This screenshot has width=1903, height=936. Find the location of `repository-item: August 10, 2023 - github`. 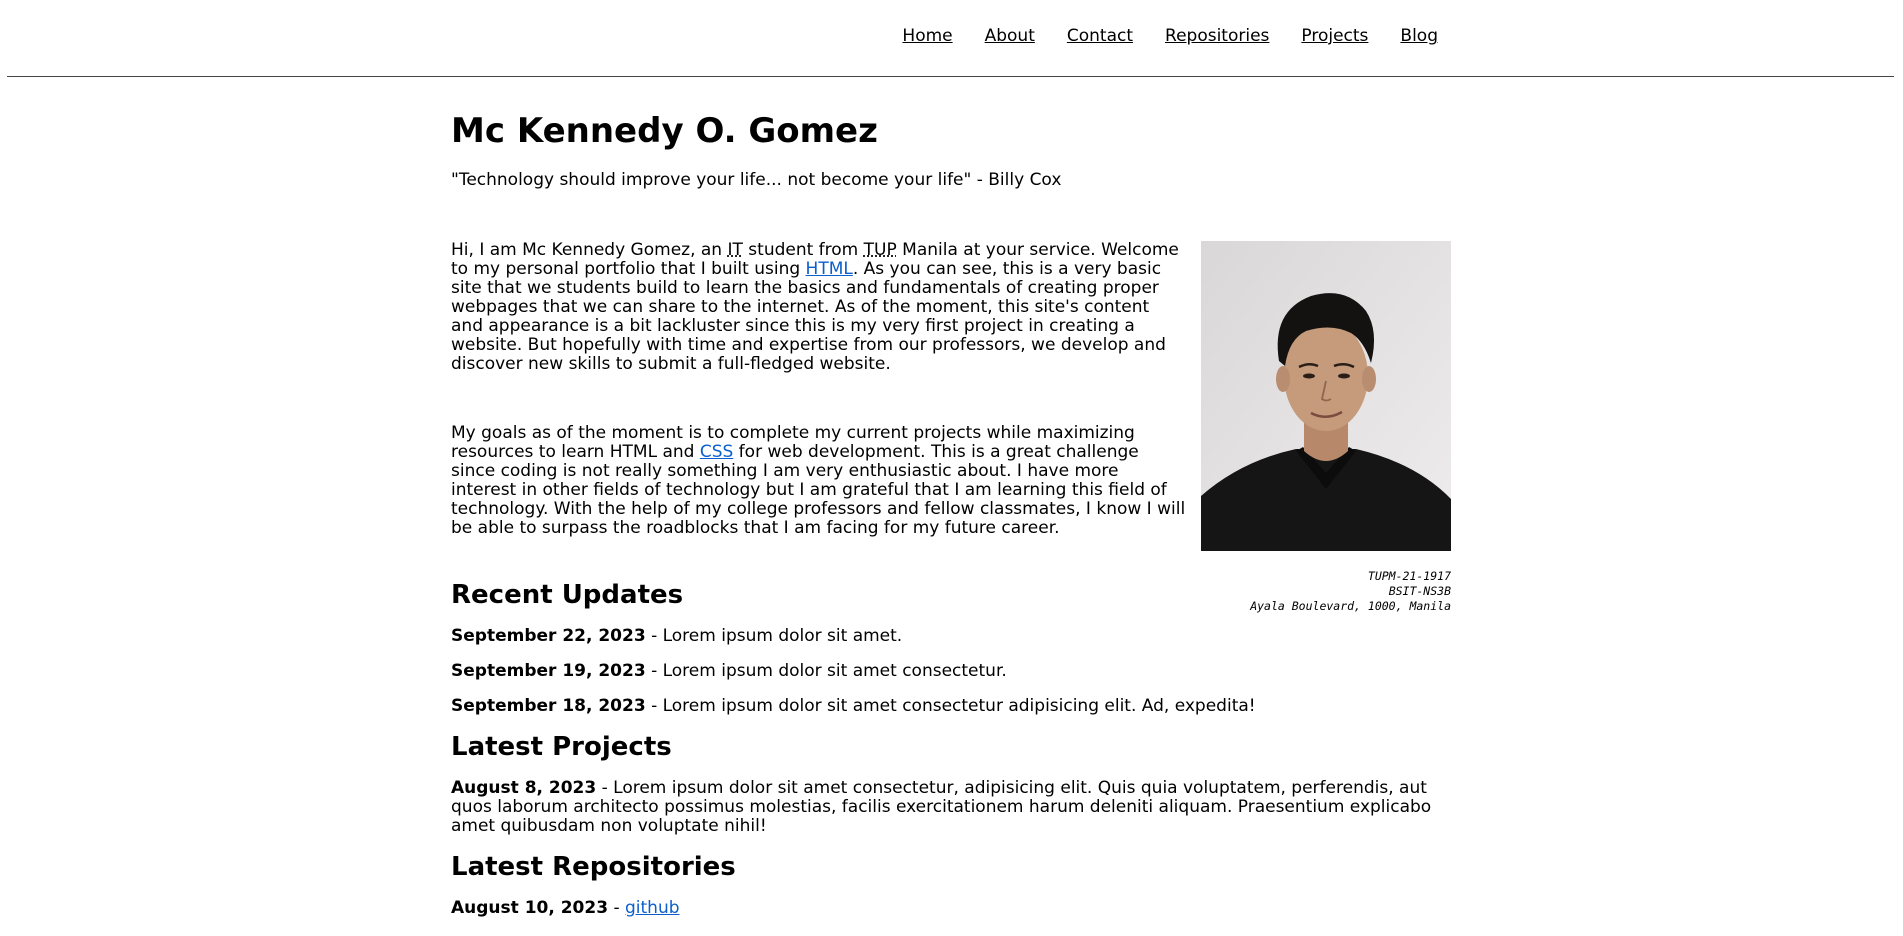

repository-item: August 10, 2023 - github is located at coordinates (951, 908).